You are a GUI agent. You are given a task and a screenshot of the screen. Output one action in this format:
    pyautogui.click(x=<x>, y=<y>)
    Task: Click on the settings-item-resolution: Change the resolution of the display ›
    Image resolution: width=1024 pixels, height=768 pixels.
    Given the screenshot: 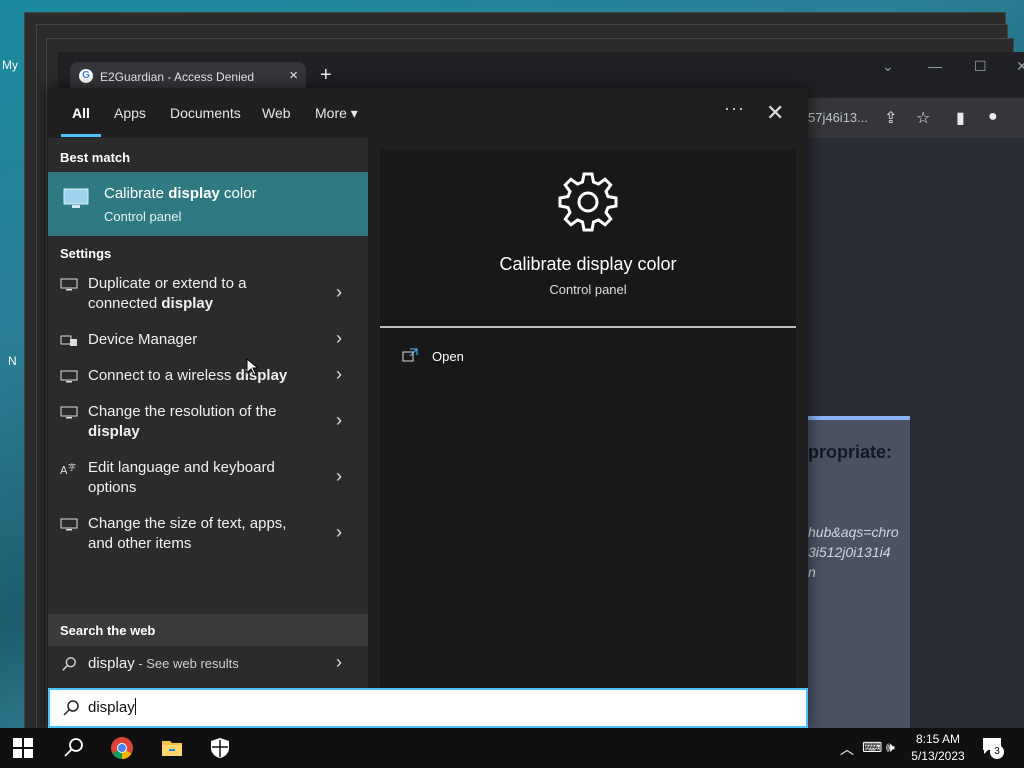 What is the action you would take?
    pyautogui.click(x=208, y=422)
    